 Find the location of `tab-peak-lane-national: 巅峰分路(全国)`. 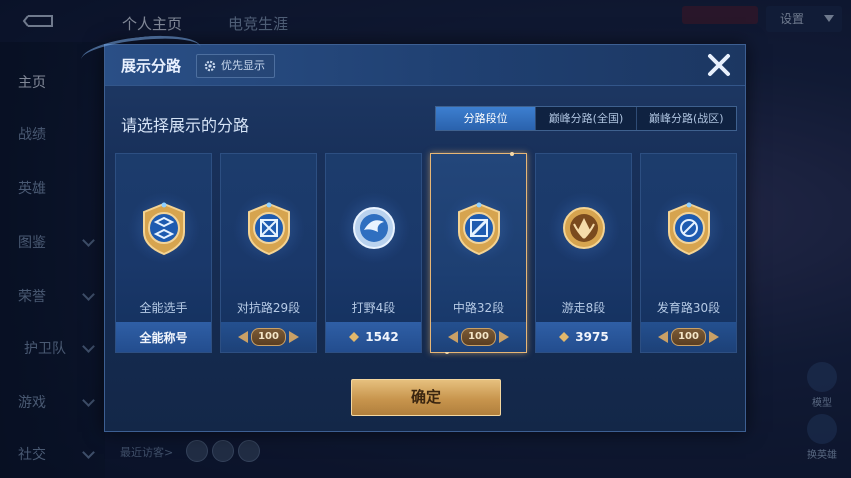

tab-peak-lane-national: 巅峰分路(全国) is located at coordinates (586, 118).